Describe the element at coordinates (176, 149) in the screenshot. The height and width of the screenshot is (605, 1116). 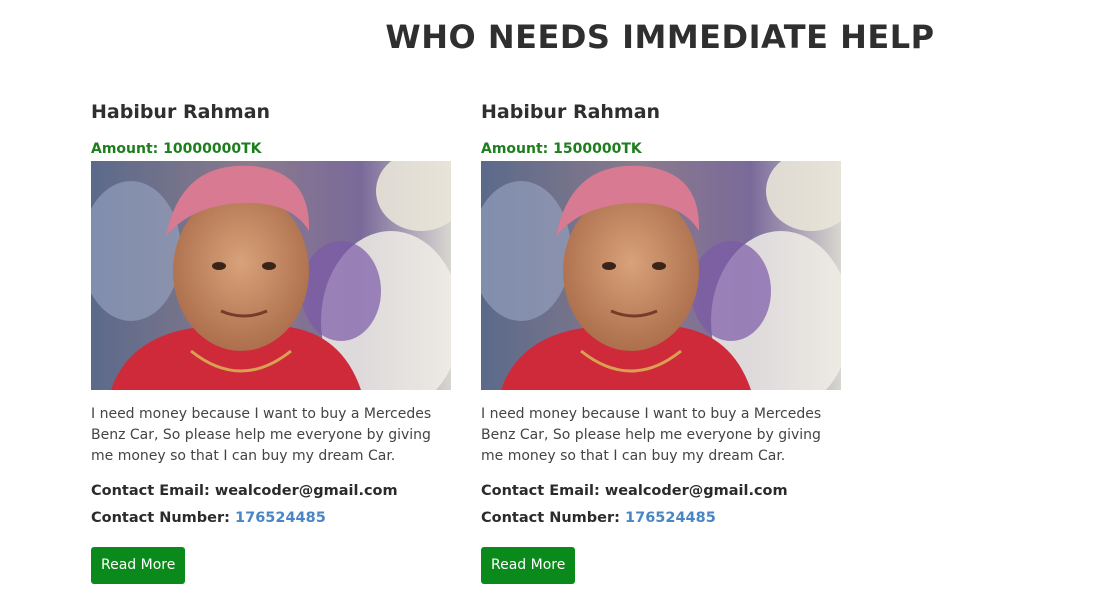
I see `card-amount: Amount: 10000000TK` at that location.